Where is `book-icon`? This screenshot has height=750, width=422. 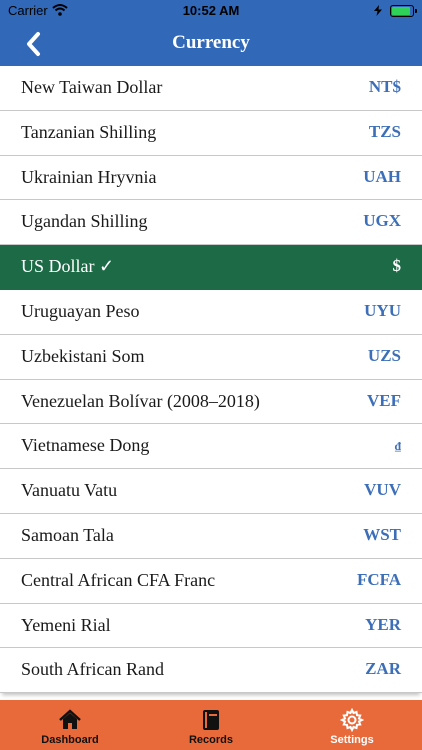
book-icon is located at coordinates (211, 720).